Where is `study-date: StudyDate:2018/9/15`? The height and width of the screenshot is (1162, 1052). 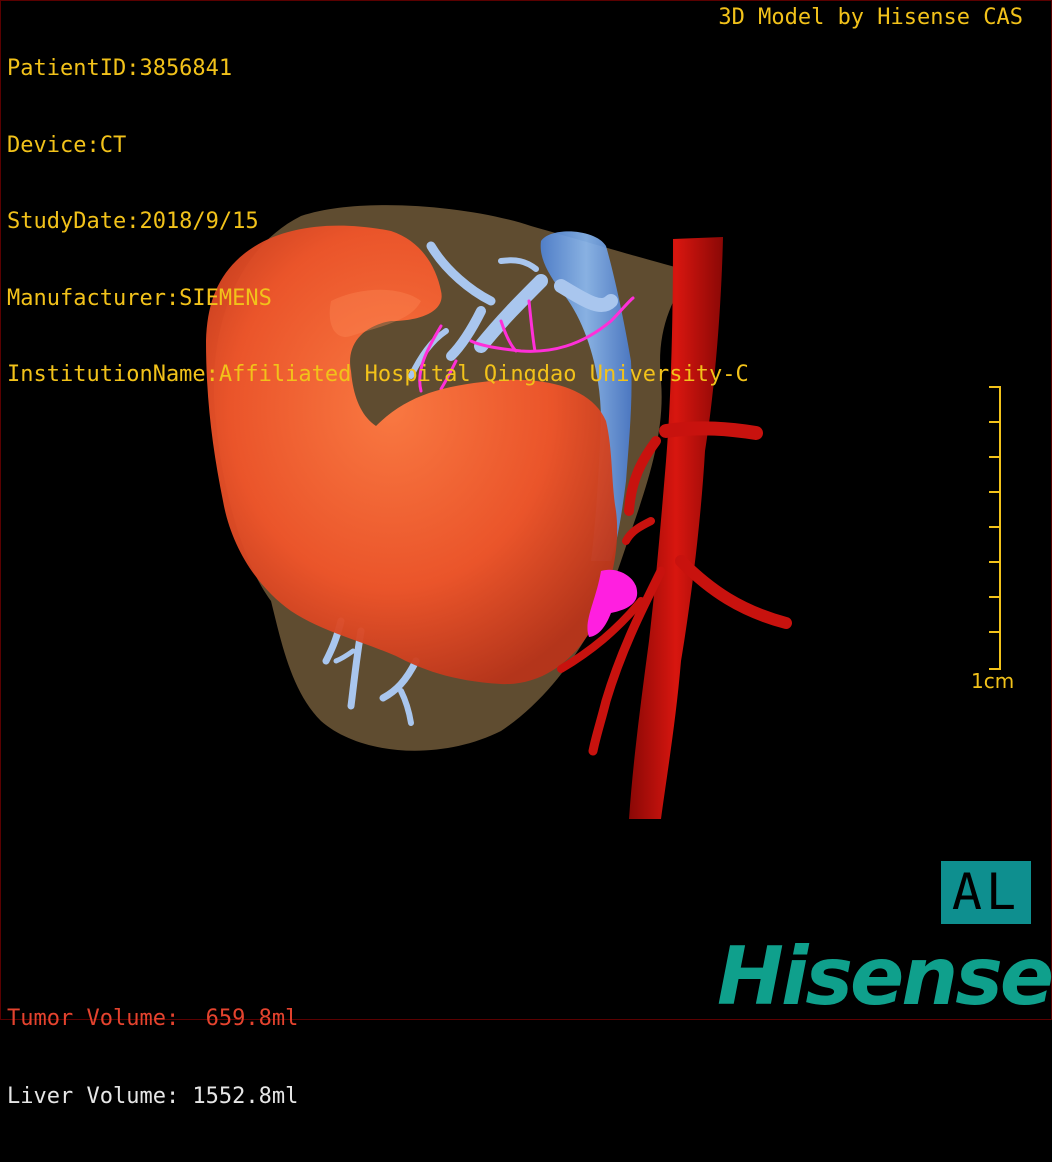 study-date: StudyDate:2018/9/15 is located at coordinates (133, 221).